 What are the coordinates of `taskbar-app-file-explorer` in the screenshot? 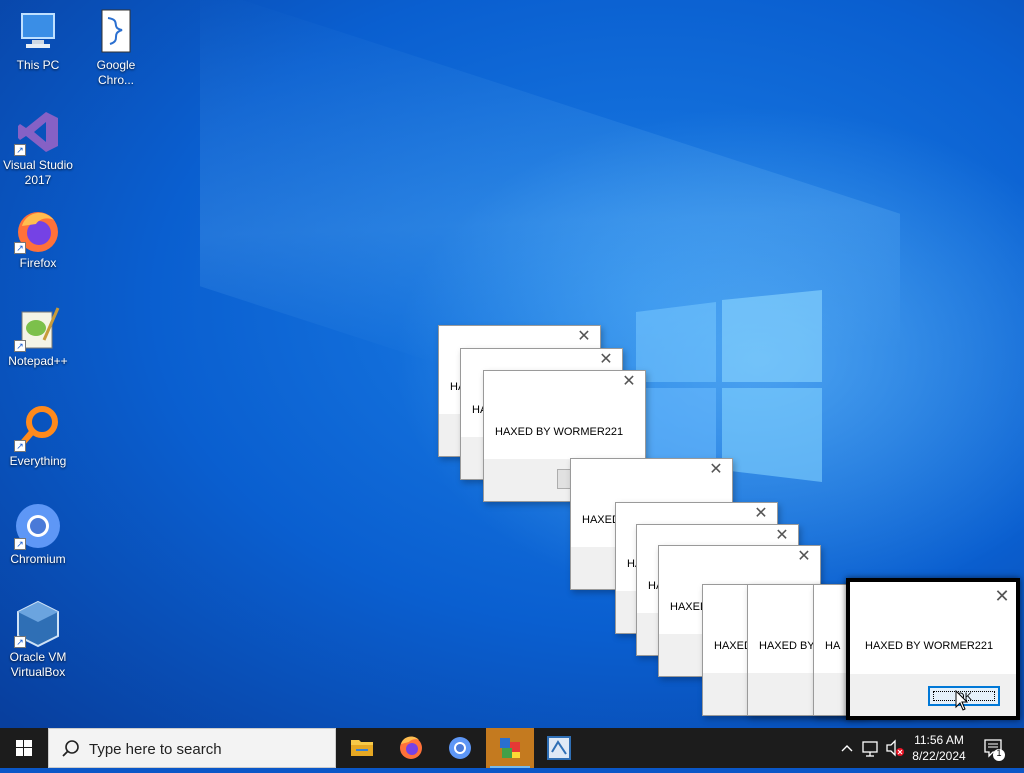 It's located at (362, 748).